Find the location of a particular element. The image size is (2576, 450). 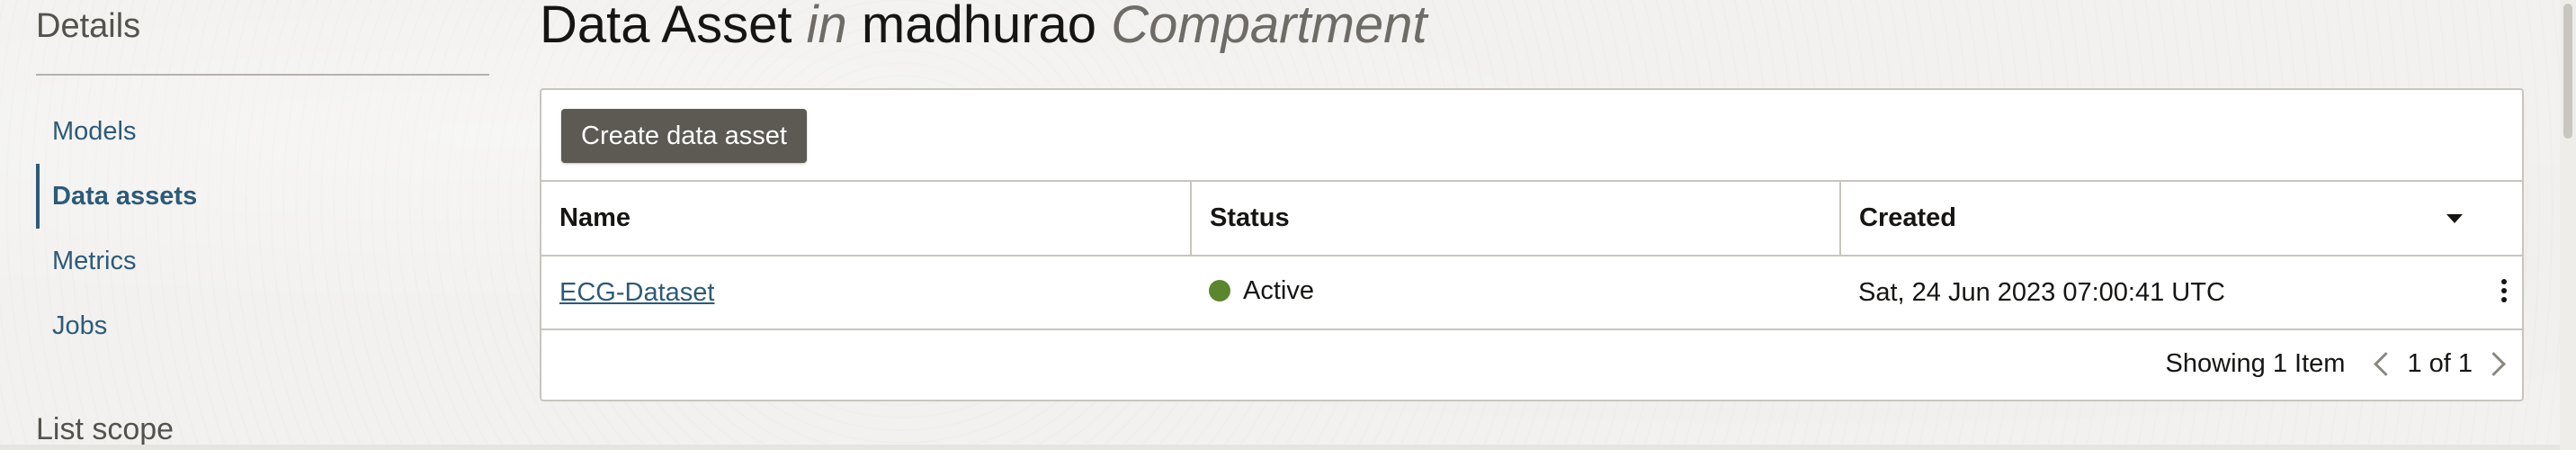

status-label: Active is located at coordinates (1278, 290).